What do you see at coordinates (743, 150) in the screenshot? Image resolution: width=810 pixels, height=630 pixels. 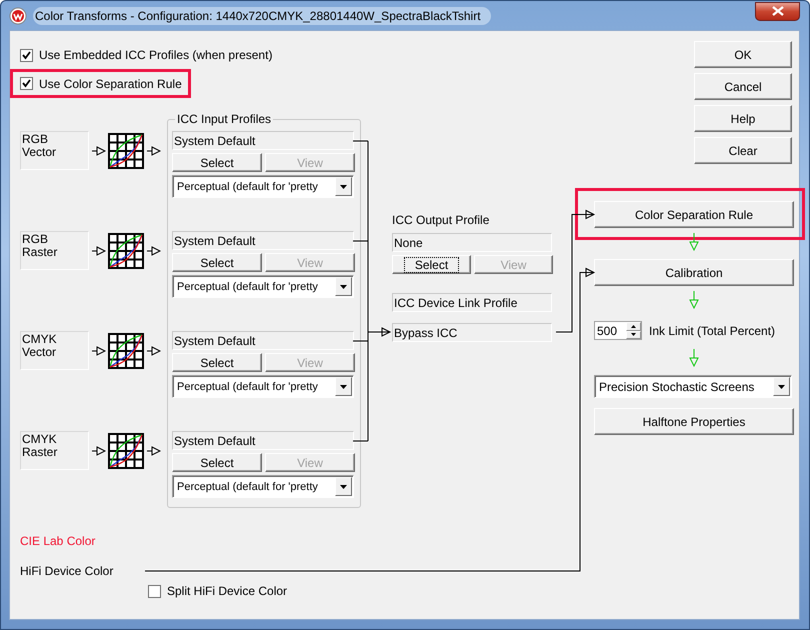 I see `dialog-button: Clear` at bounding box center [743, 150].